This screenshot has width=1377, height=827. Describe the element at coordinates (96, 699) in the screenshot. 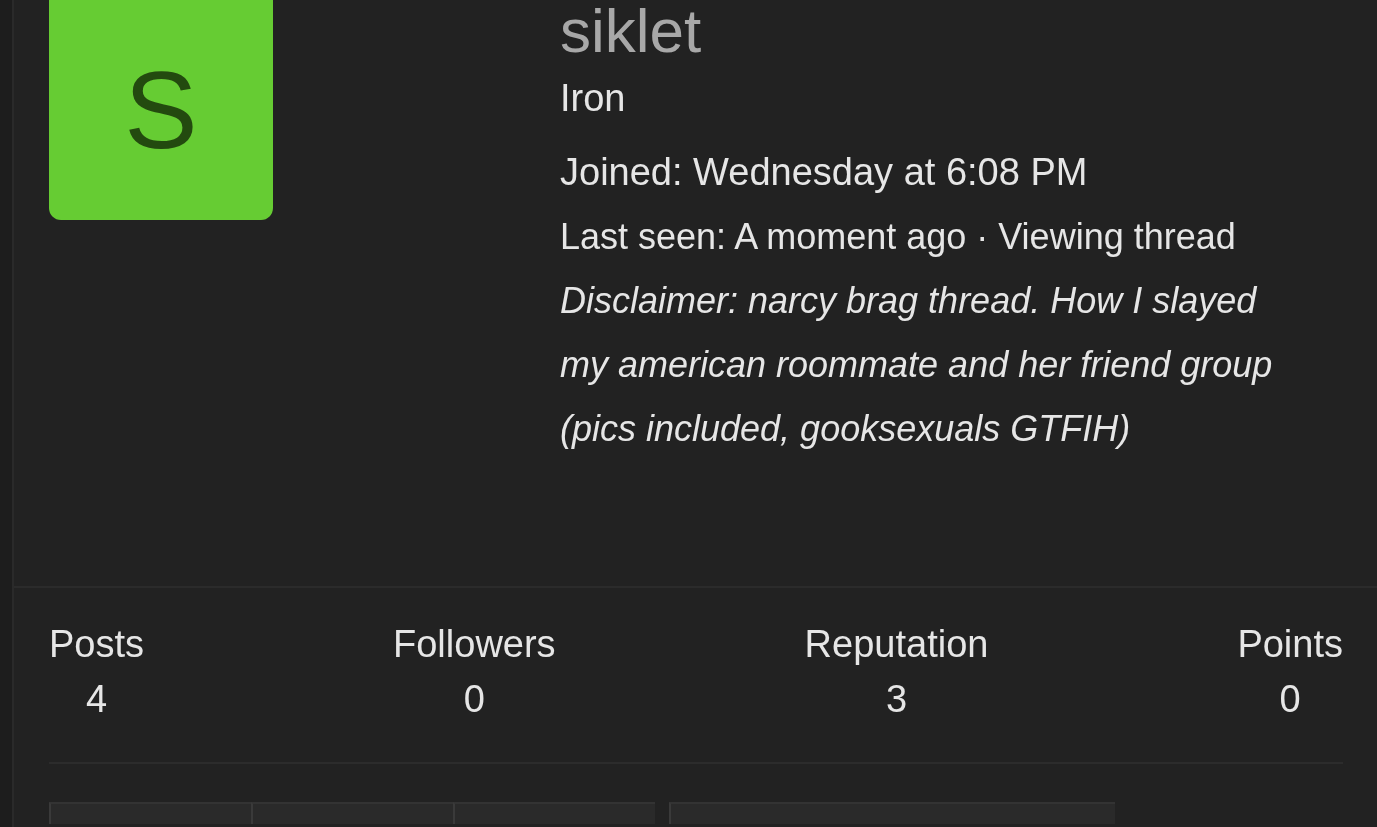

I see `stat-value: 4` at that location.